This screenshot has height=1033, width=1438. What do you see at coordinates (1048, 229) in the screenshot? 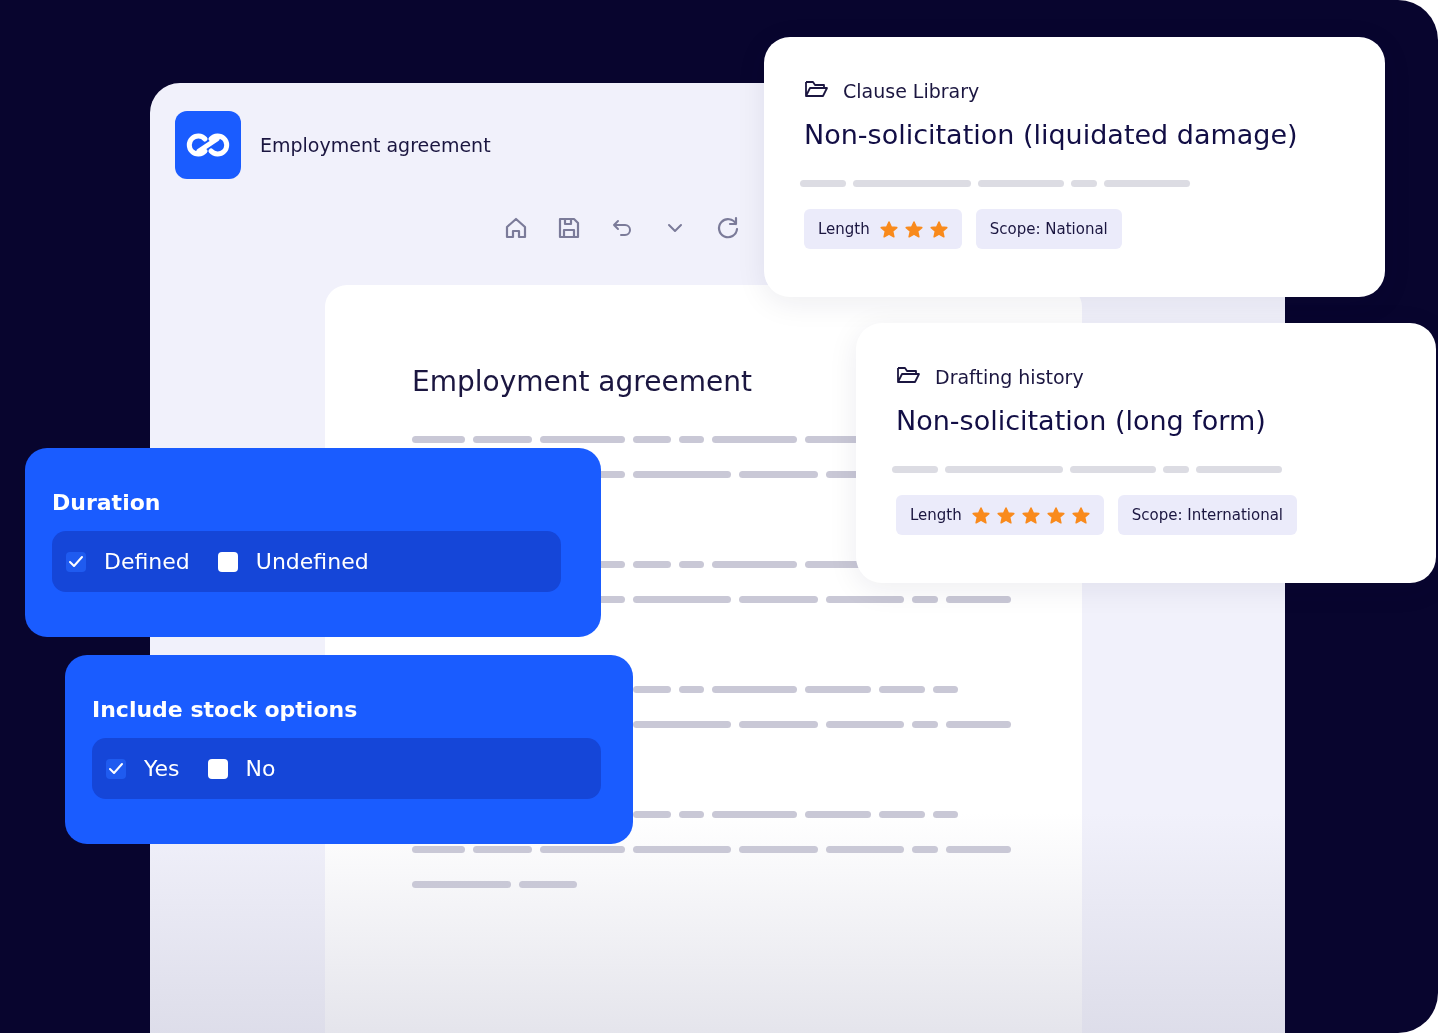
I see `scope-tag: Scope: National` at bounding box center [1048, 229].